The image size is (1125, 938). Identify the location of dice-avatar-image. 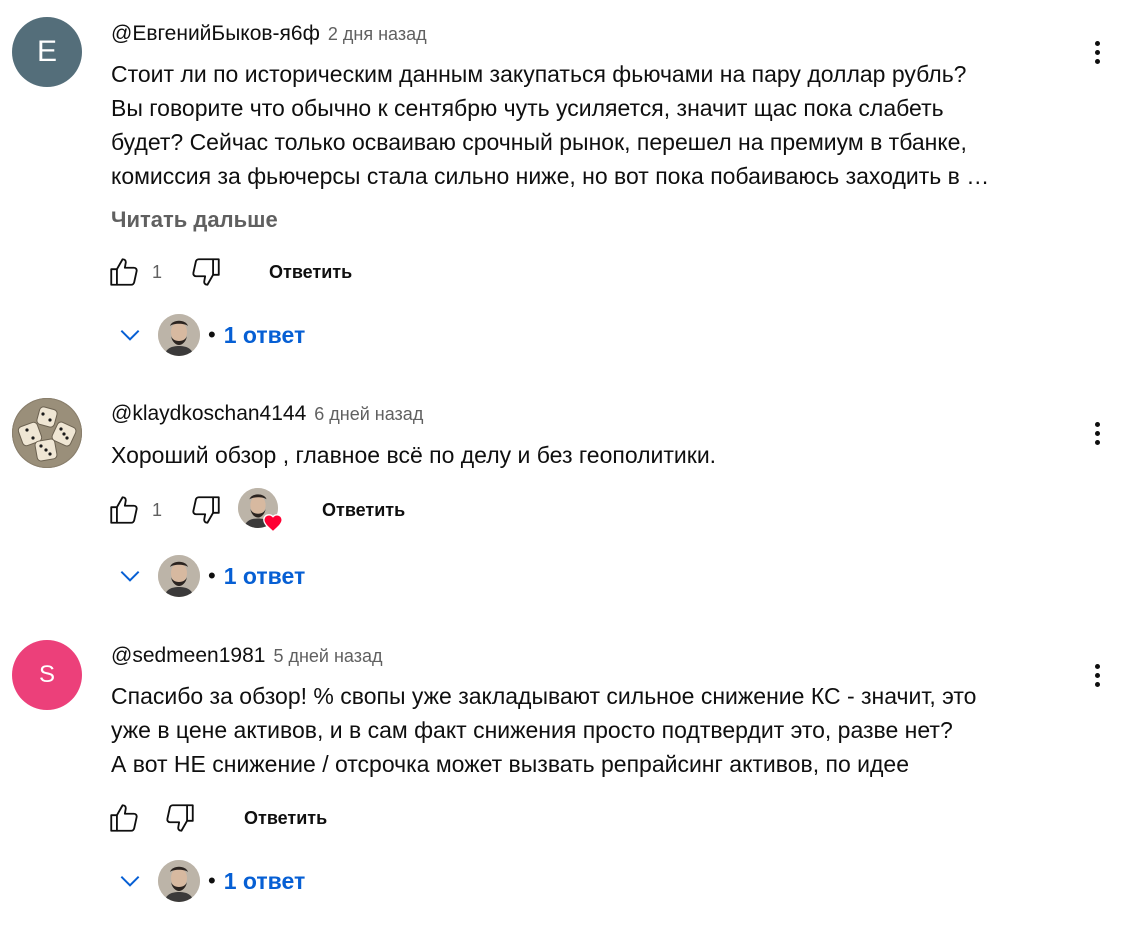
(47, 433).